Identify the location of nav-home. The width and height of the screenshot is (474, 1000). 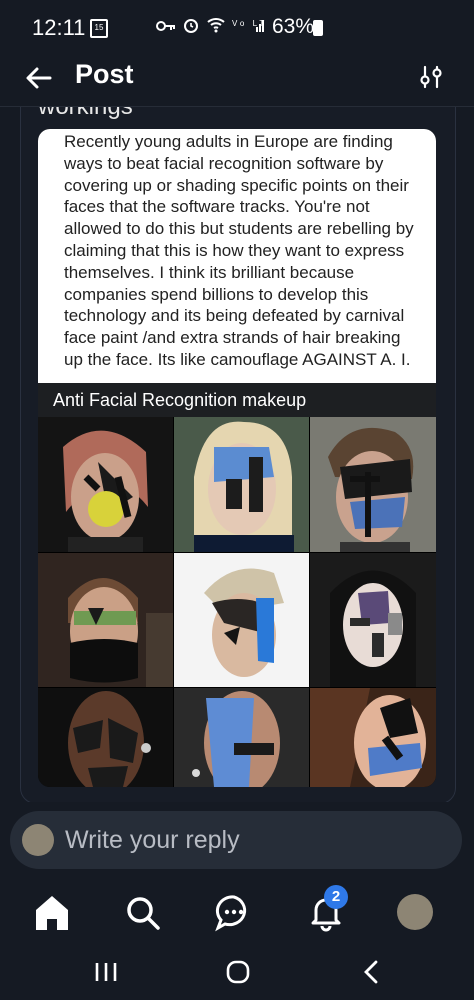
(52, 912).